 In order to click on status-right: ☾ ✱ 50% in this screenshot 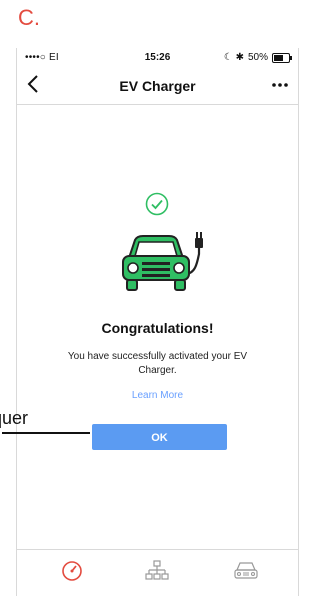, I will do `click(257, 57)`.